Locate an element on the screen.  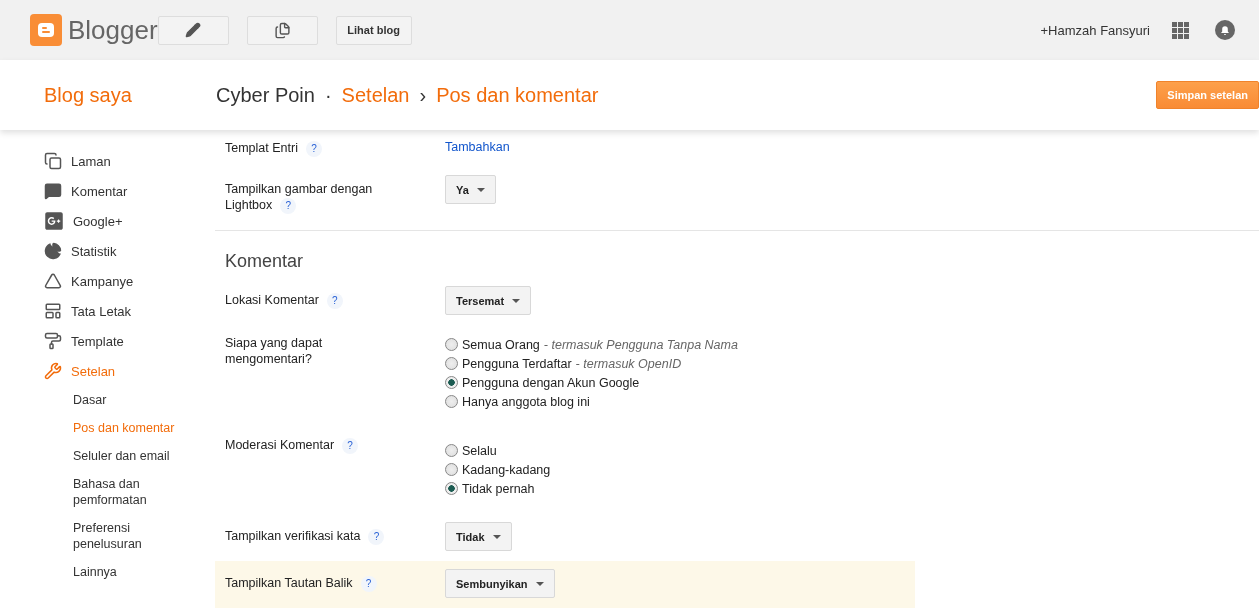
documents-icon is located at coordinates (282, 30).